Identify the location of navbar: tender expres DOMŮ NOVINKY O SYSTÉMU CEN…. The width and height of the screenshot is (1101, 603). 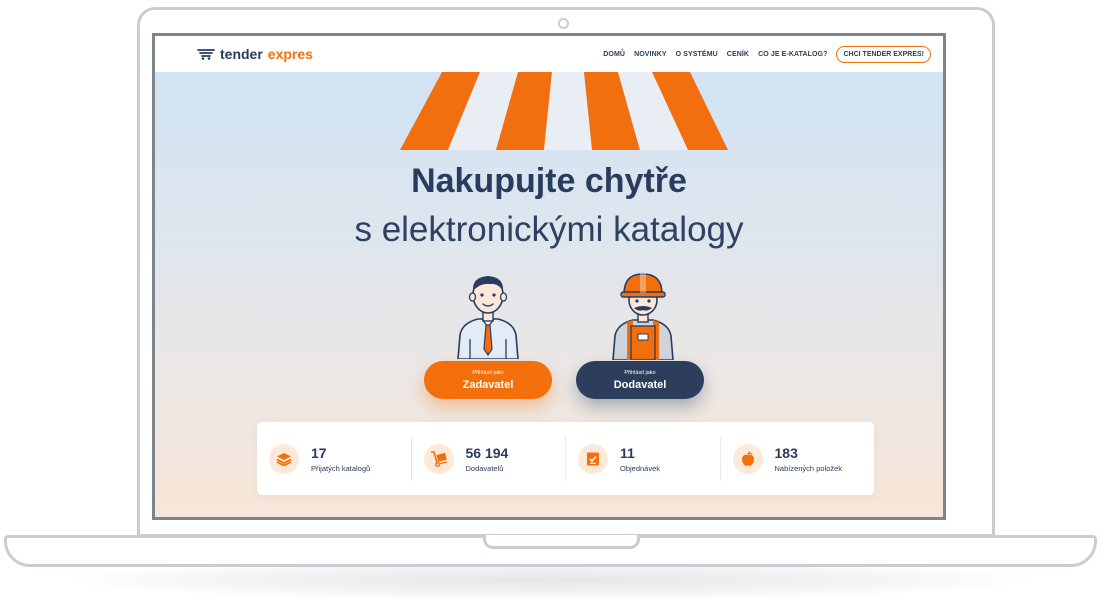
(549, 54).